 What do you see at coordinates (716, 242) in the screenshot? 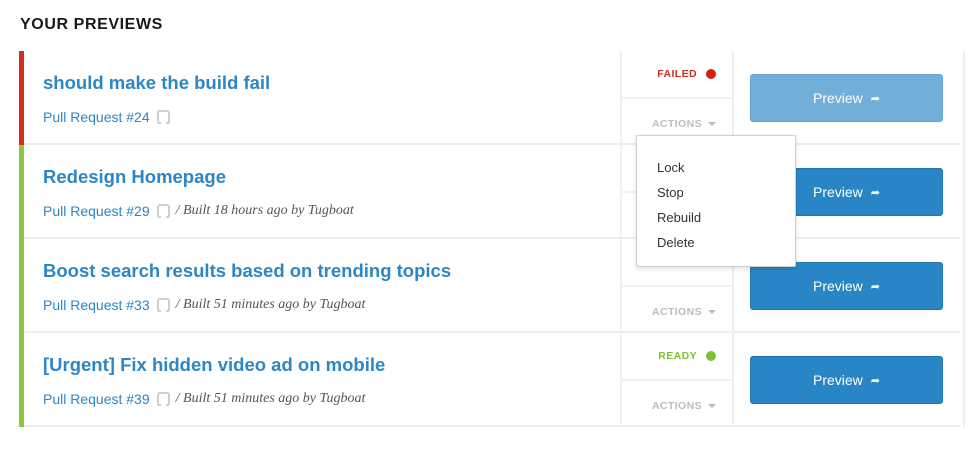
I see `menu-item-delete: Delete` at bounding box center [716, 242].